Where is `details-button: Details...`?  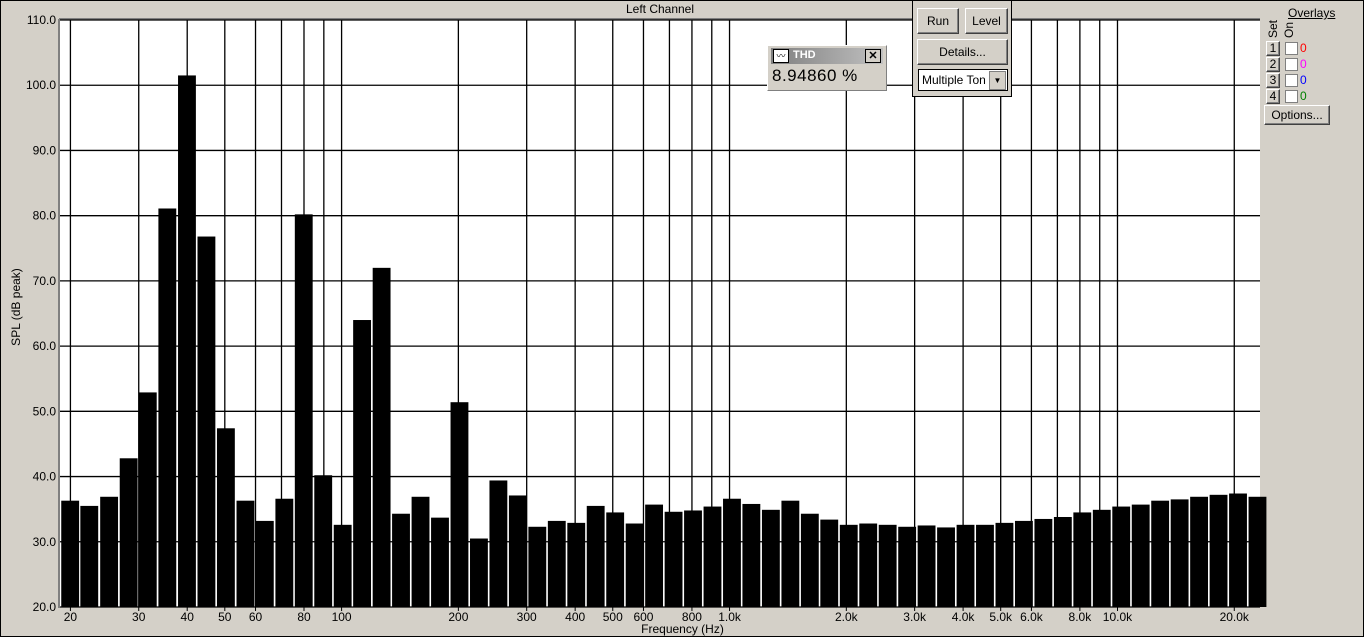
details-button: Details... is located at coordinates (962, 52).